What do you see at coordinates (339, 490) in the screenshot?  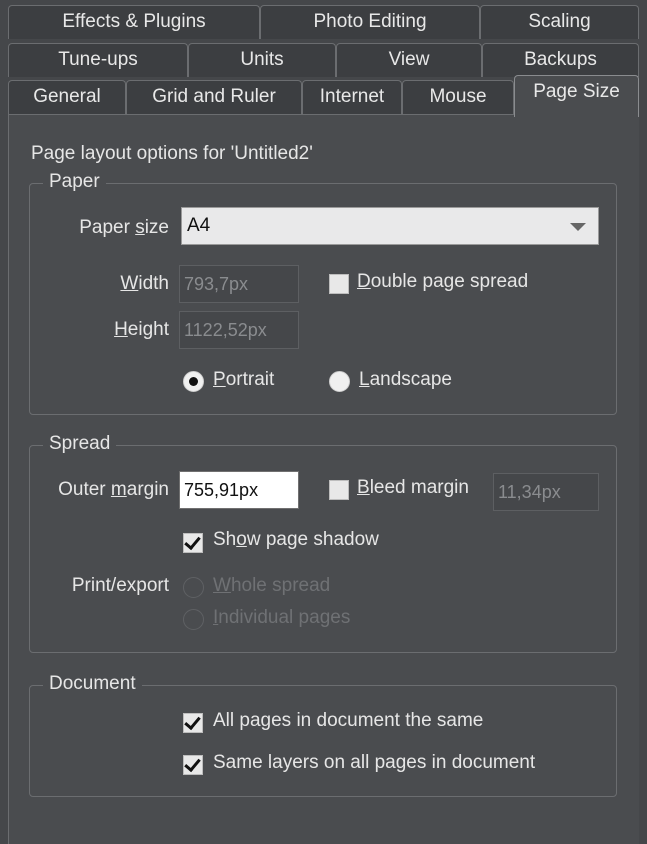 I see `bleed-margin-checkbox` at bounding box center [339, 490].